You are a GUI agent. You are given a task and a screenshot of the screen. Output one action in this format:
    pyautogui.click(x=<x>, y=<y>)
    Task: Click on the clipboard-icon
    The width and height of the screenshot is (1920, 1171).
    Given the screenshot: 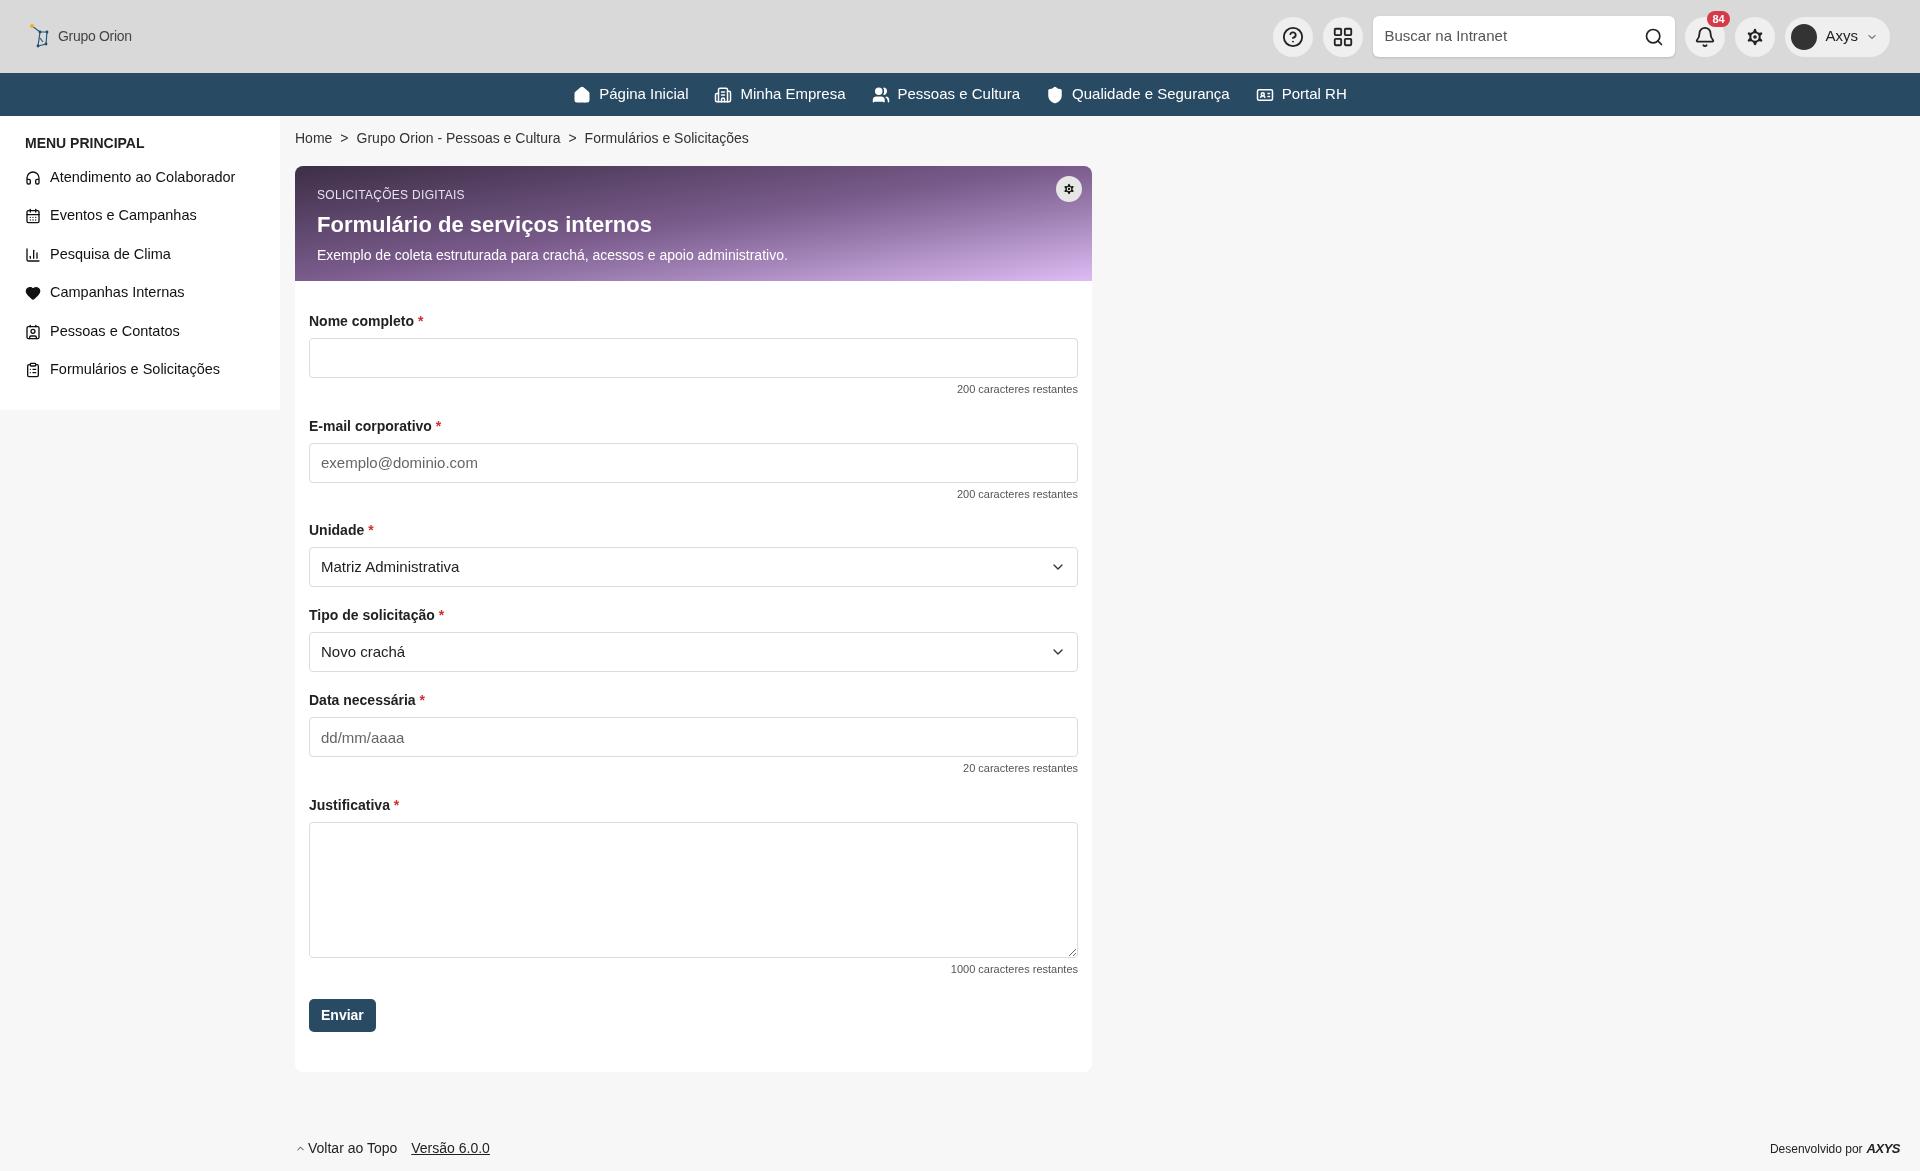 What is the action you would take?
    pyautogui.click(x=33, y=370)
    